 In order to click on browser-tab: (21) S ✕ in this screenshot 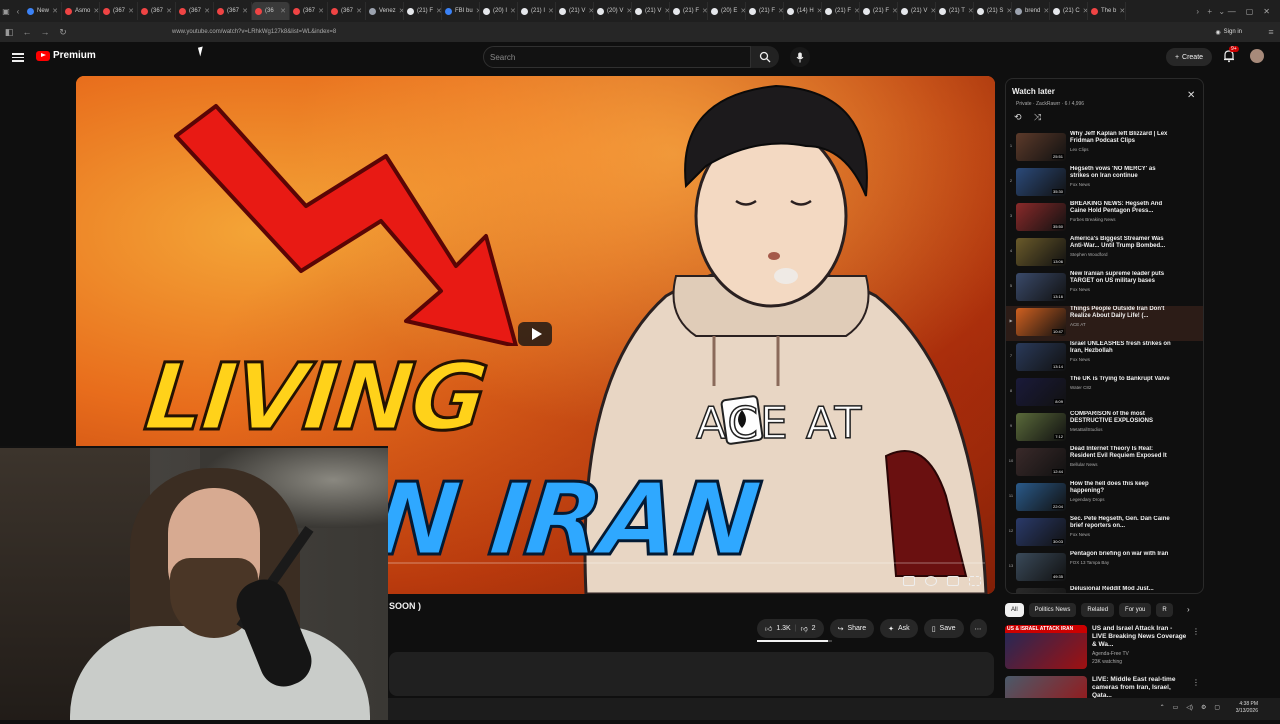, I will do `click(993, 11)`.